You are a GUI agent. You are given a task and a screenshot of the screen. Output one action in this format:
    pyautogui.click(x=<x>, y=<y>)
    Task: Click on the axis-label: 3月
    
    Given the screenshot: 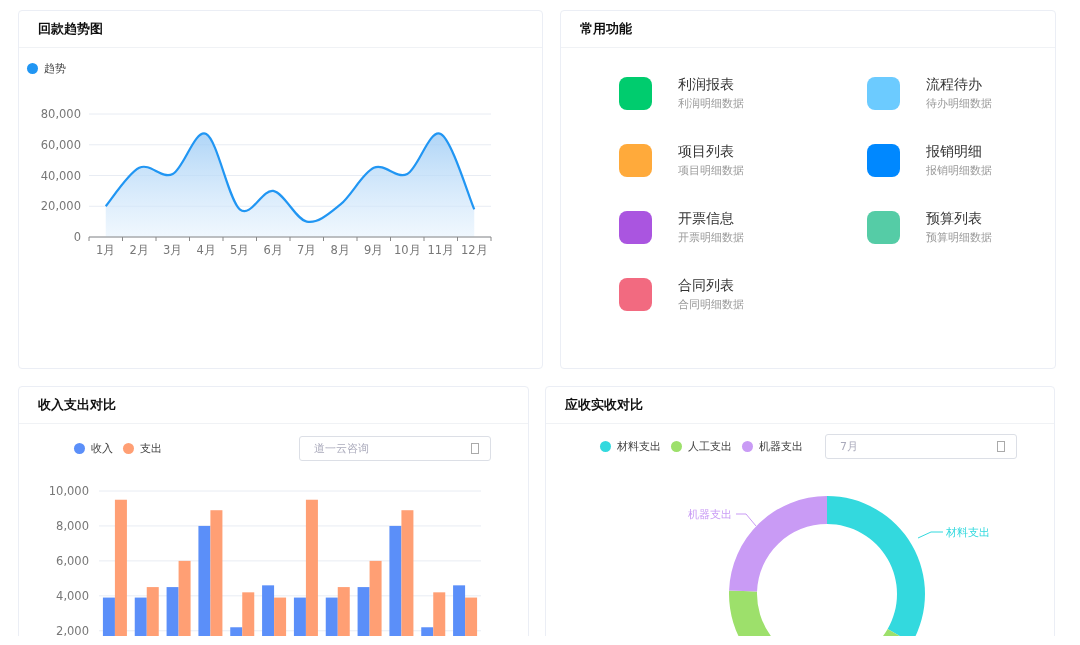 What is the action you would take?
    pyautogui.click(x=173, y=250)
    